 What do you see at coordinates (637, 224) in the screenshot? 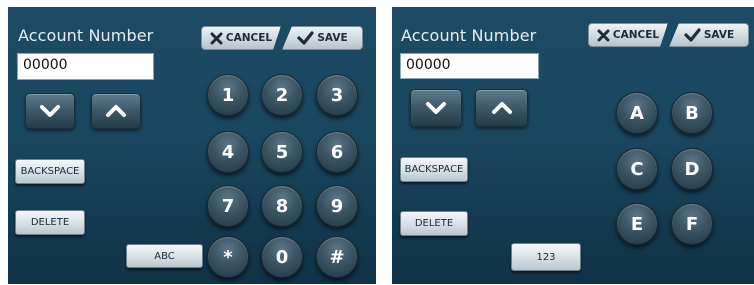
I see `key-e: E` at bounding box center [637, 224].